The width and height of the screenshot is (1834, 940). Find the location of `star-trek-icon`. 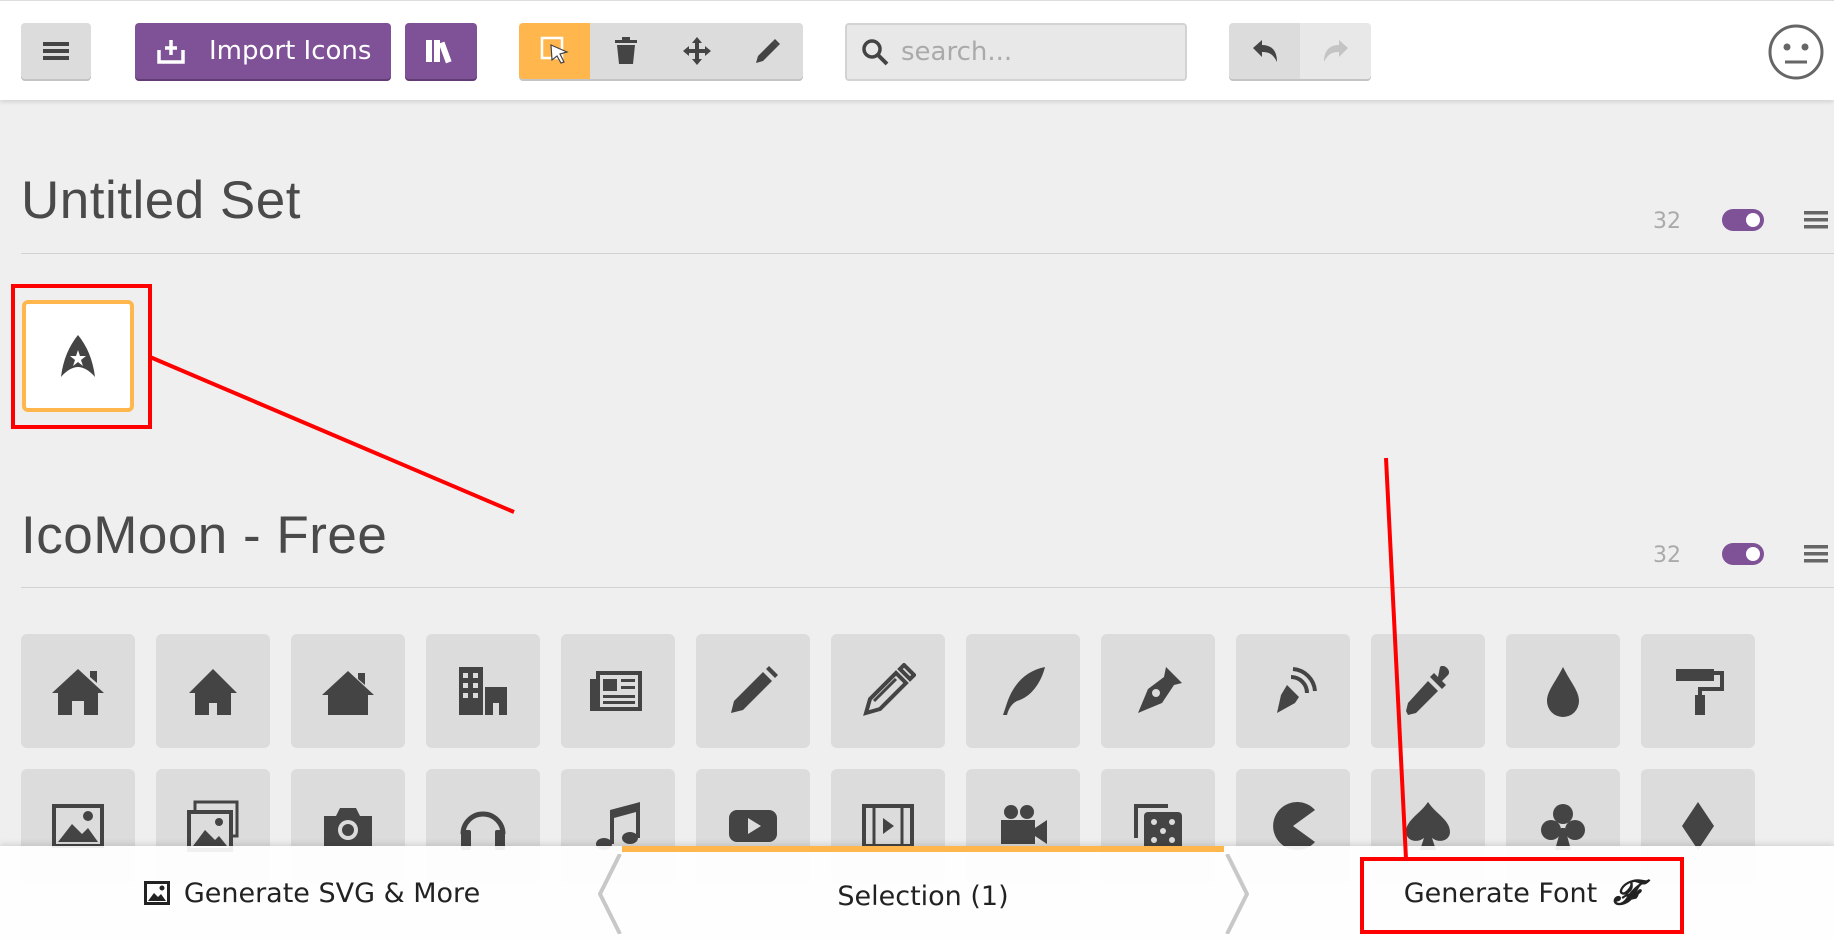

star-trek-icon is located at coordinates (78, 356).